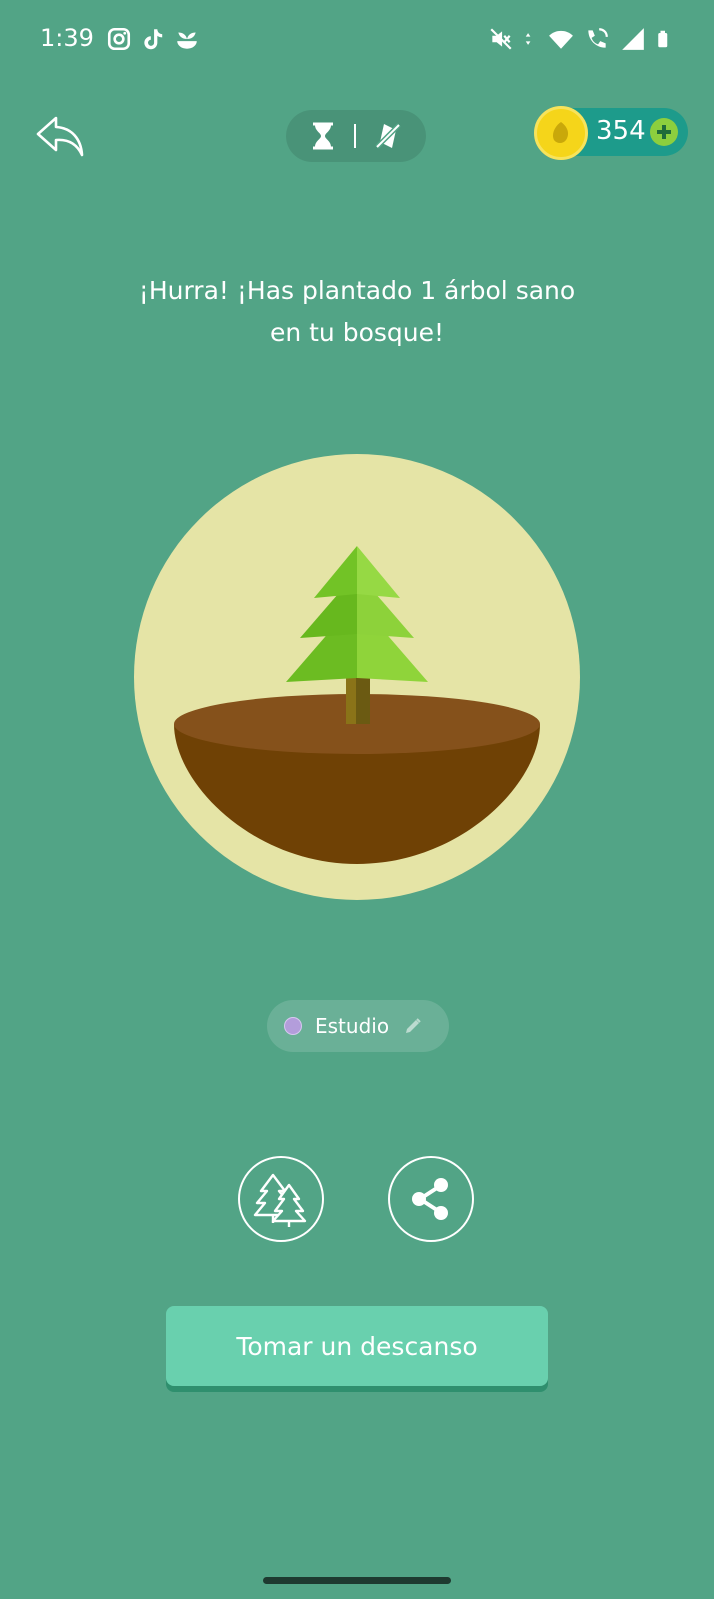 The height and width of the screenshot is (1599, 714). I want to click on add-coins-button, so click(664, 132).